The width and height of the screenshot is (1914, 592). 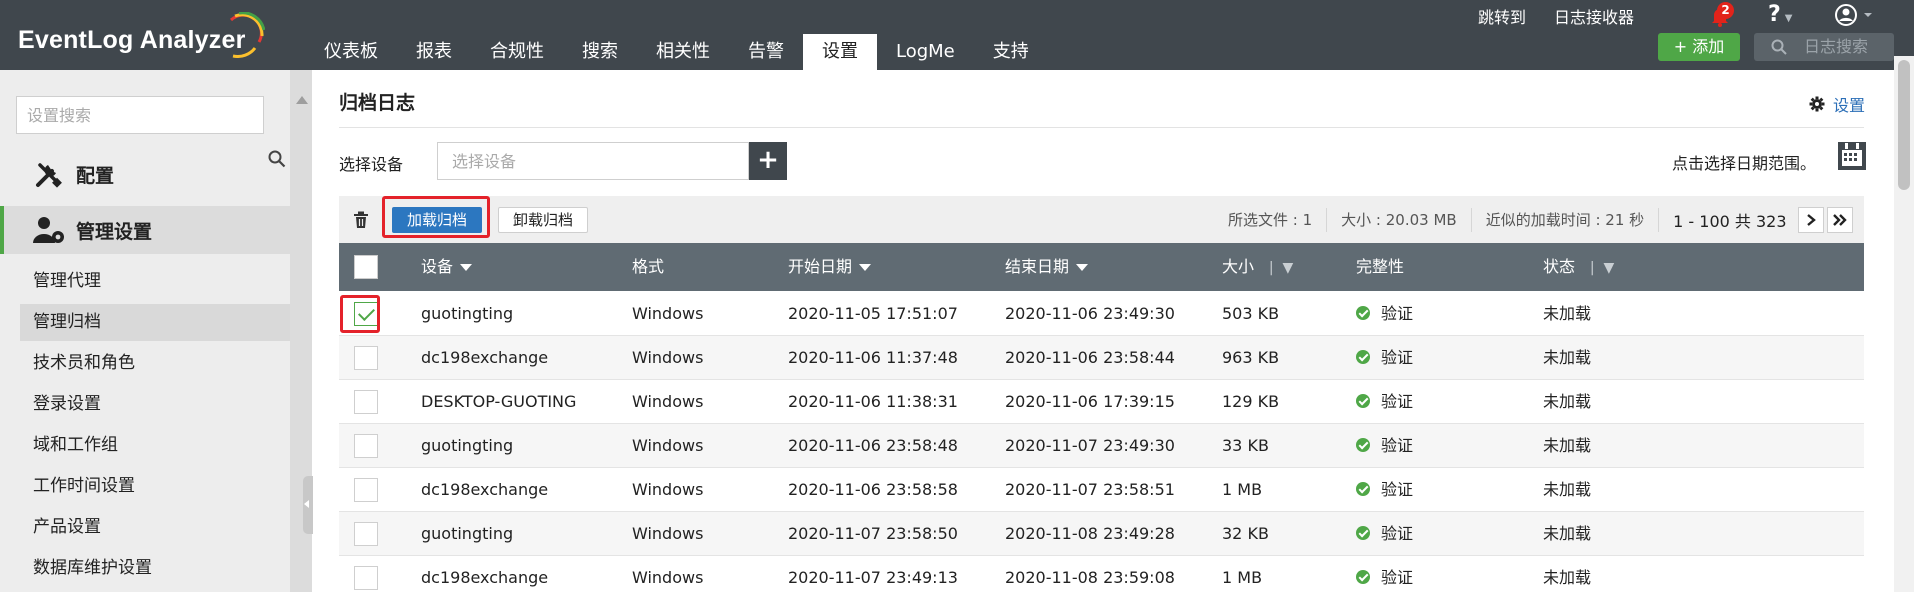 I want to click on settings-link-label: 设置, so click(x=1849, y=105).